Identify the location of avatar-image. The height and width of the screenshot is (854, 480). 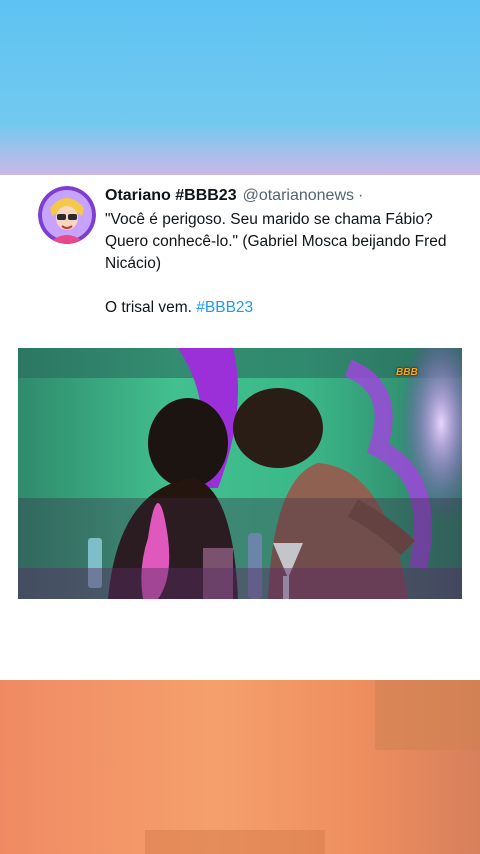
(67, 215).